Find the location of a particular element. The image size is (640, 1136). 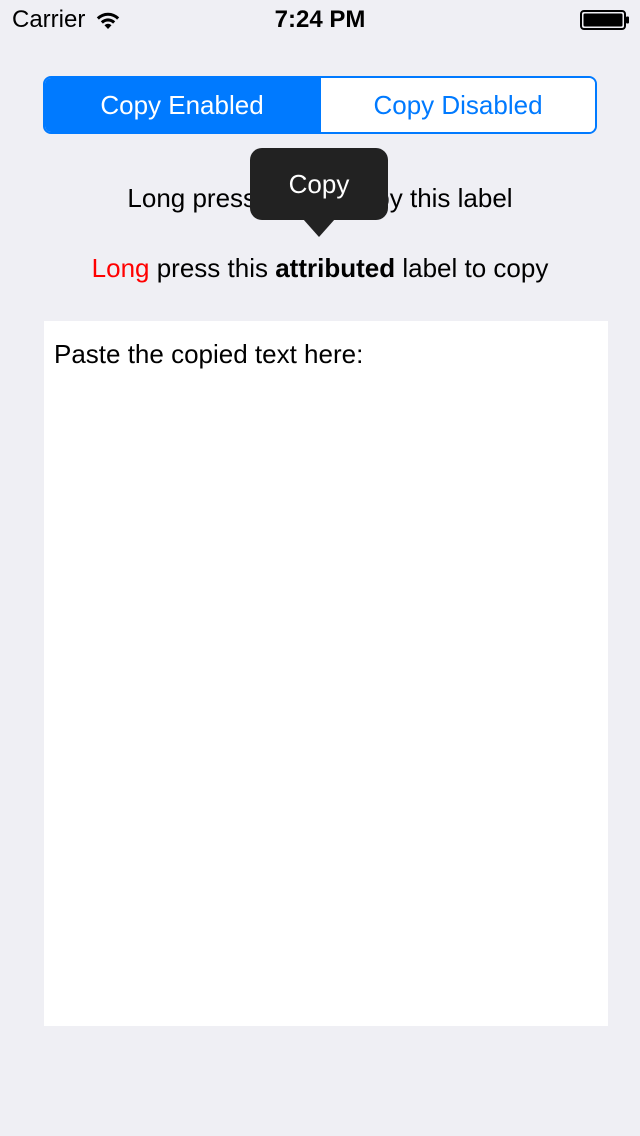

attributed-text-part: press this is located at coordinates (212, 268).